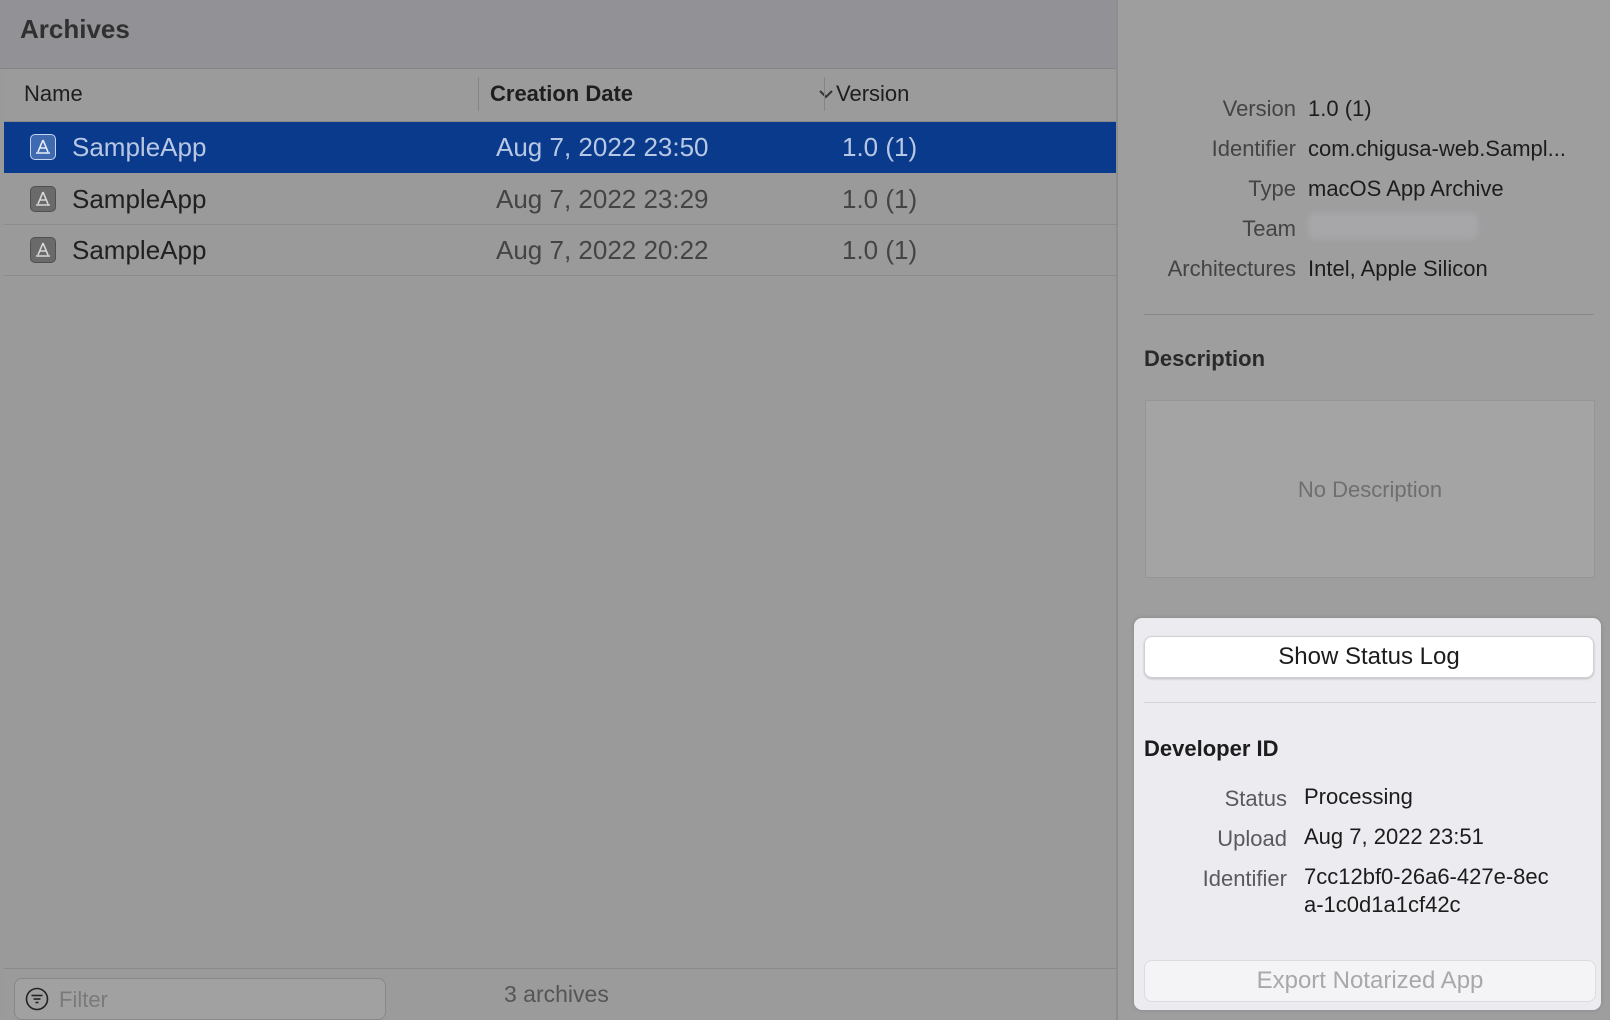 This screenshot has width=1610, height=1020. What do you see at coordinates (1272, 188) in the screenshot?
I see `type-label: Type` at bounding box center [1272, 188].